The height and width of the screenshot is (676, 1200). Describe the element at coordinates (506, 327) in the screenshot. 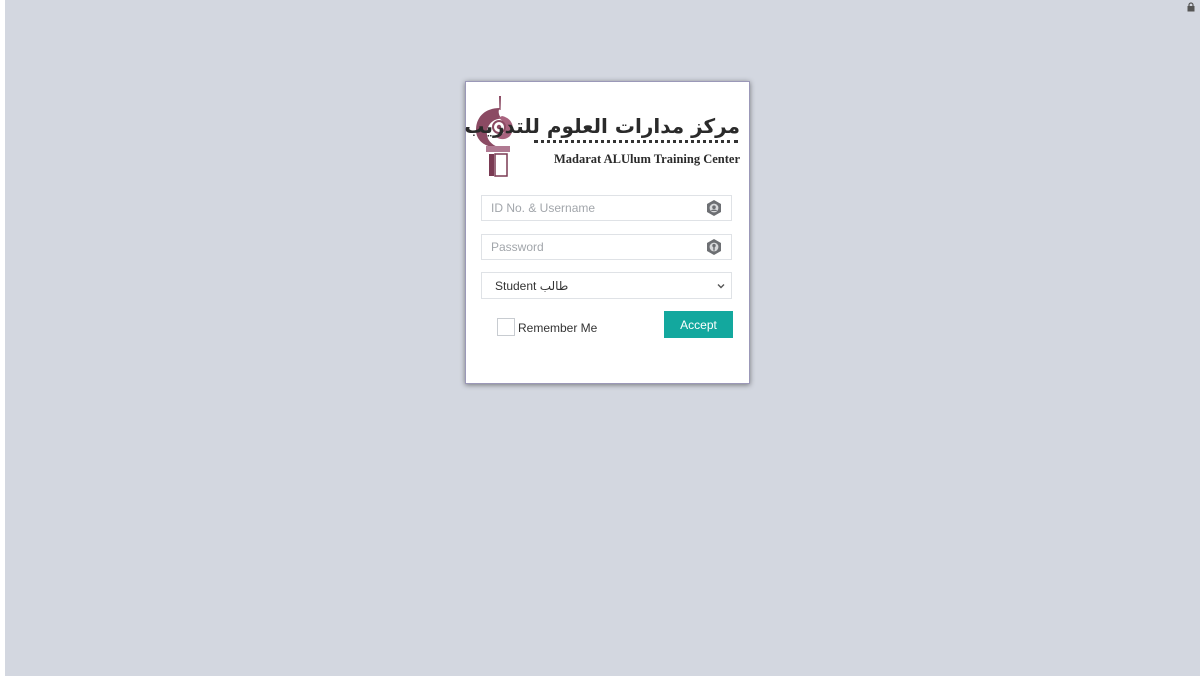

I see `remember-me-checkbox` at that location.